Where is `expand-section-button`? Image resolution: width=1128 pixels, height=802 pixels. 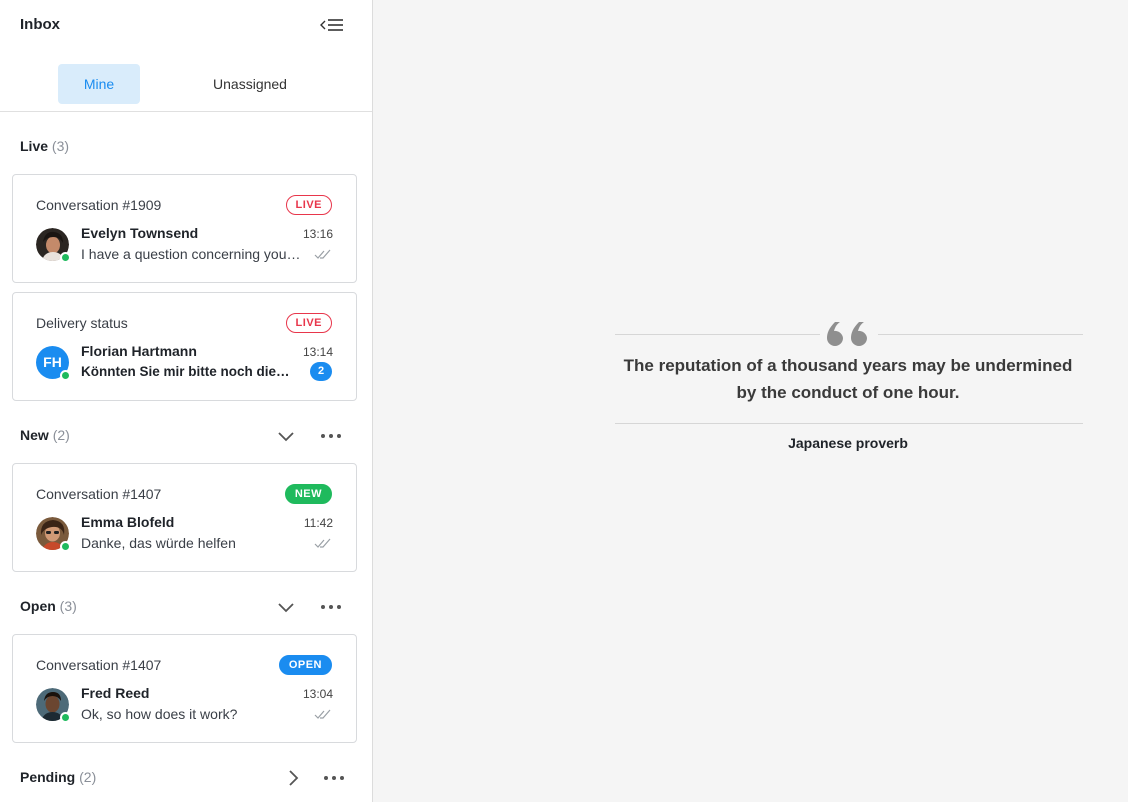
expand-section-button is located at coordinates (293, 778).